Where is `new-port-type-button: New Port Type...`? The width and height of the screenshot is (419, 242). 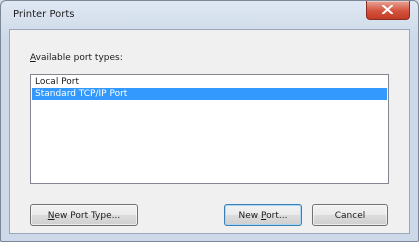
new-port-type-button: New Port Type... is located at coordinates (84, 215).